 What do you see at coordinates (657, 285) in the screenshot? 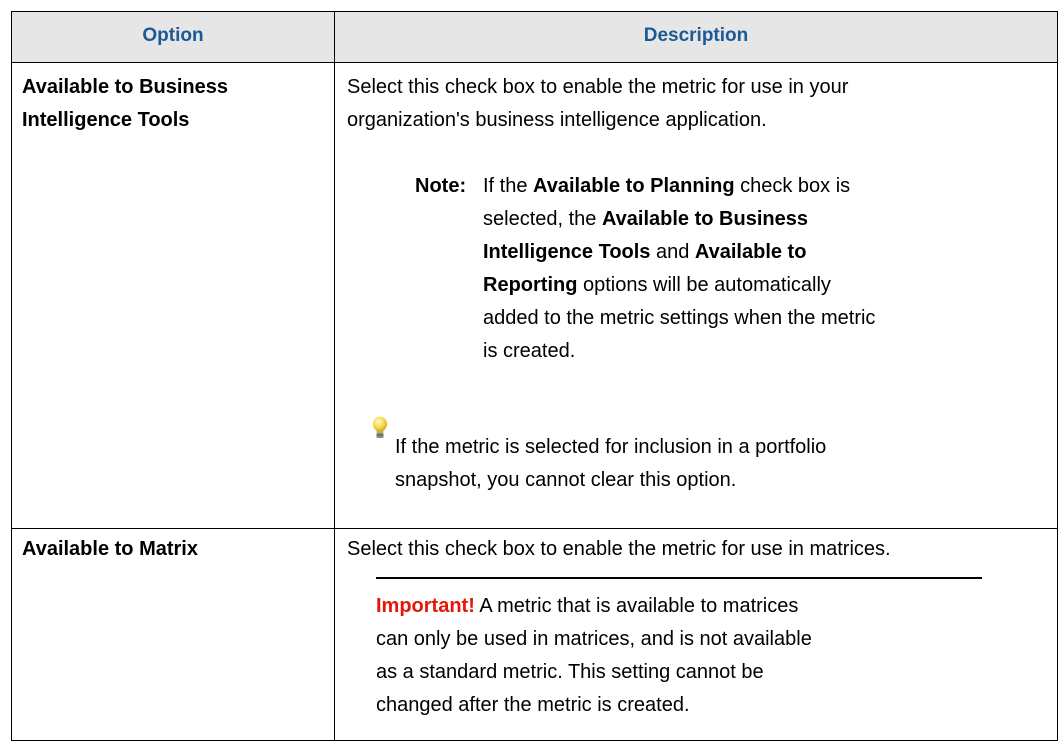
I see `note-line: Reporting options will be automatically` at bounding box center [657, 285].